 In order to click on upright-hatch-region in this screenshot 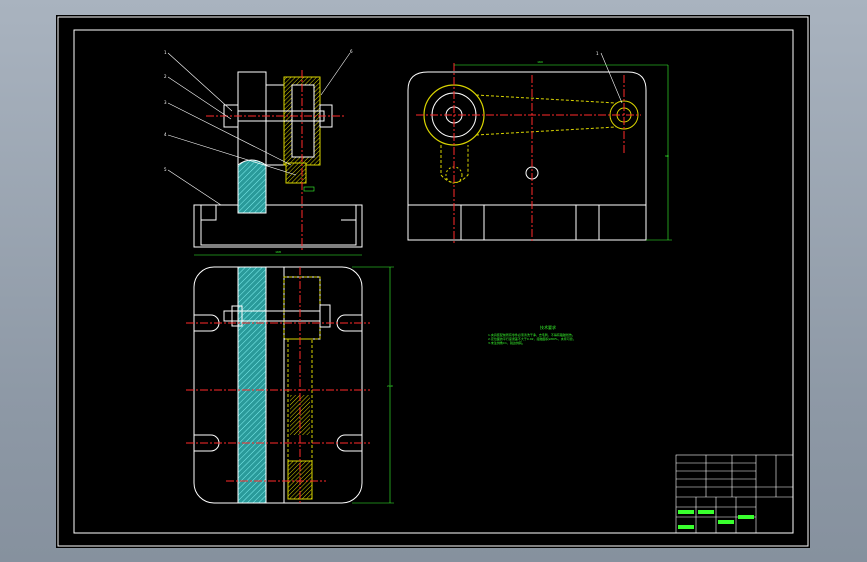, I will do `click(252, 186)`.